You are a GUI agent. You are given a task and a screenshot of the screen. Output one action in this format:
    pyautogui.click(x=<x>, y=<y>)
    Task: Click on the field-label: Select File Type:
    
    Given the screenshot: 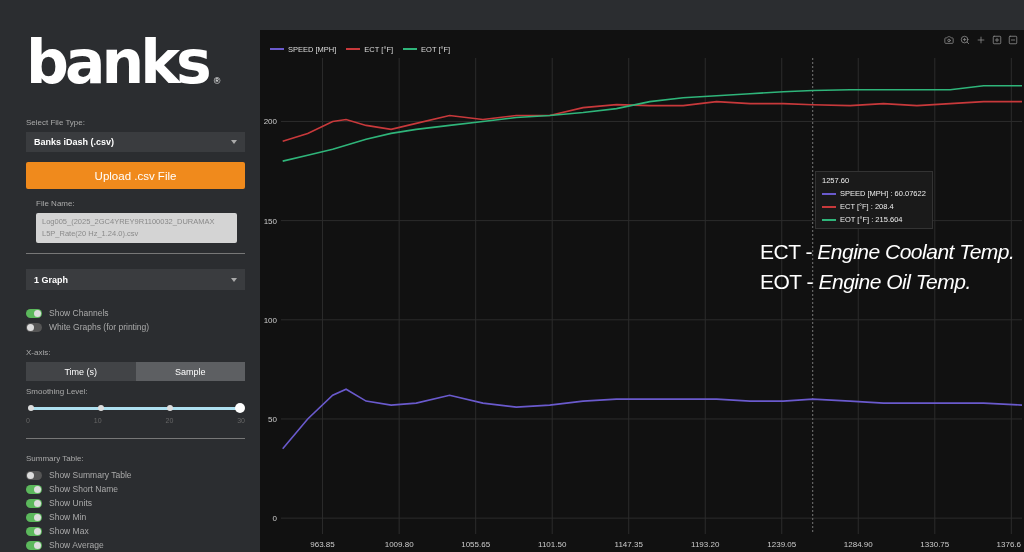 What is the action you would take?
    pyautogui.click(x=56, y=122)
    